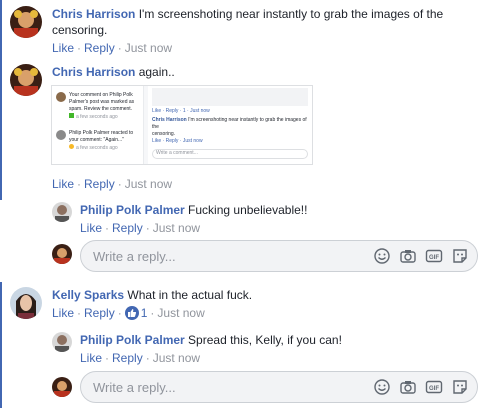 This screenshot has height=408, width=491. Describe the element at coordinates (190, 295) in the screenshot. I see `comment-text: What in the actual fuck.` at that location.